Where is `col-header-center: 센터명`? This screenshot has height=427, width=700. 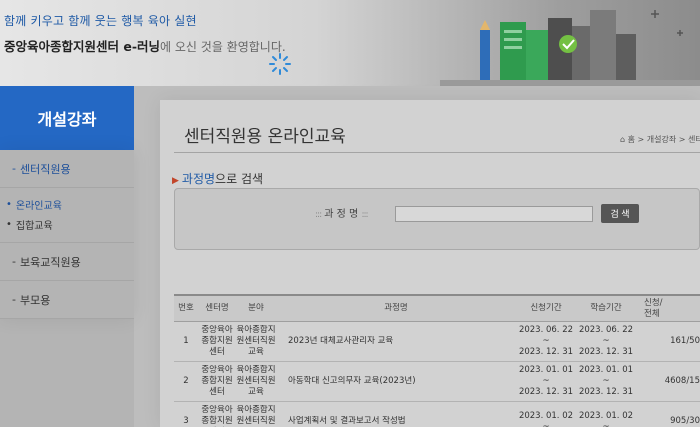 col-header-center: 센터명 is located at coordinates (217, 308).